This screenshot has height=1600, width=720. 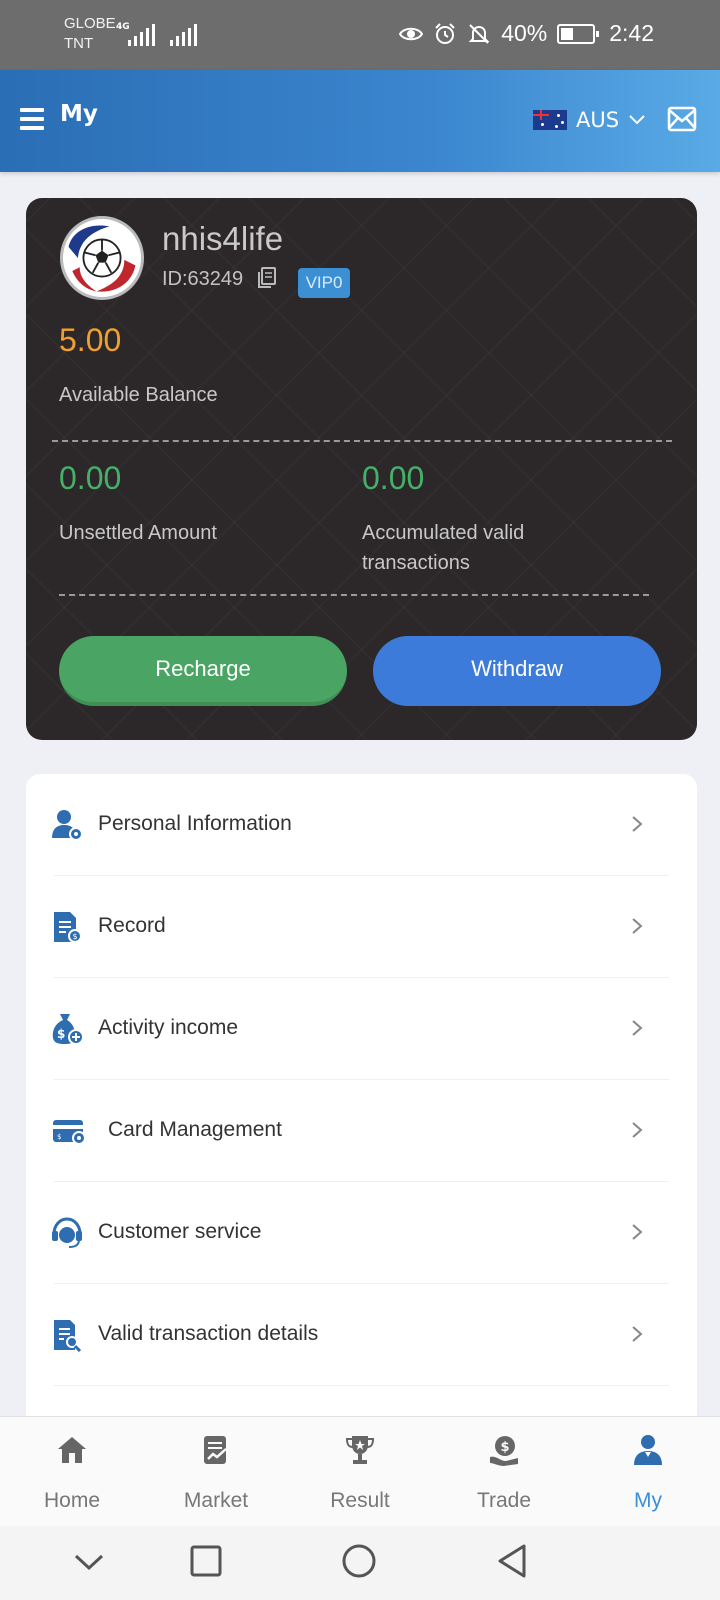 I want to click on eye-icon, so click(x=411, y=33).